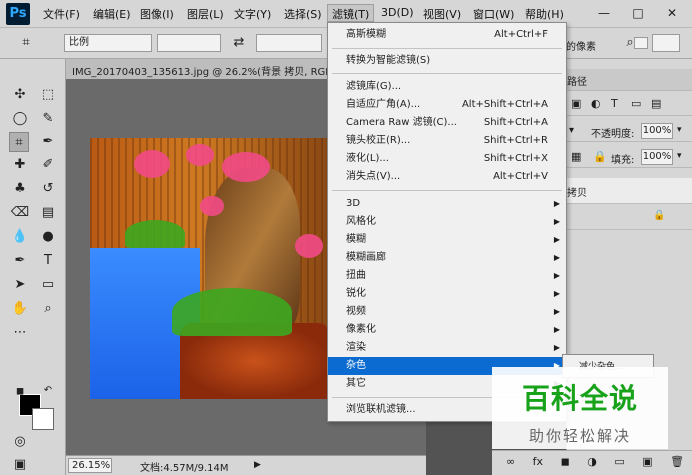 The image size is (692, 475). Describe the element at coordinates (666, 43) in the screenshot. I see `options-dropdown` at that location.